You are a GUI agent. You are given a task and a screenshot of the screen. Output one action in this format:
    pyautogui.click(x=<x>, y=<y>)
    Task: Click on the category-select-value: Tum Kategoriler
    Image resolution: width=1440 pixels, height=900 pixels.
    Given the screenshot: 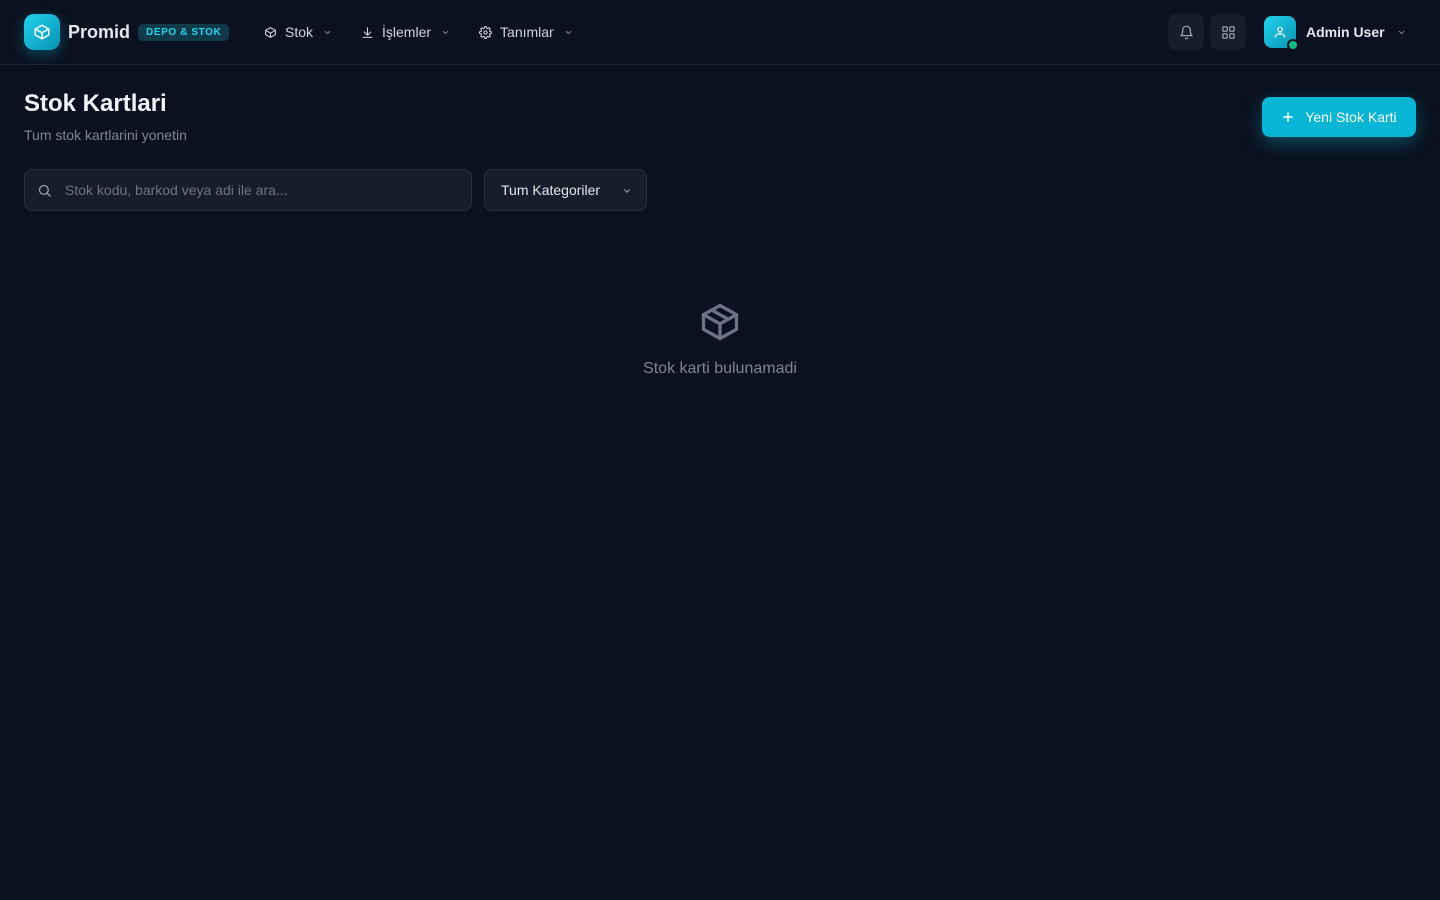 What is the action you would take?
    pyautogui.click(x=551, y=190)
    